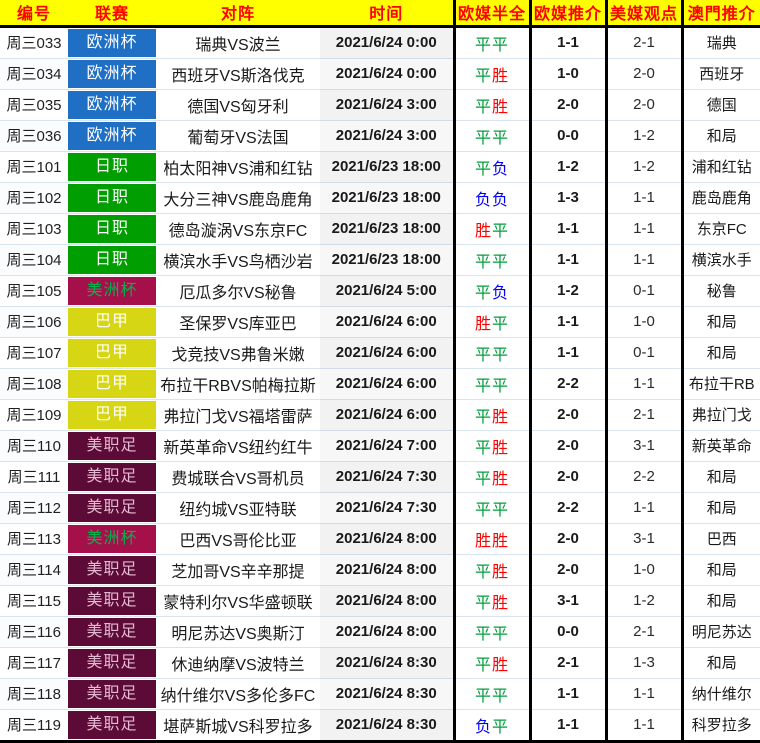 The width and height of the screenshot is (760, 743). Describe the element at coordinates (380, 353) in the screenshot. I see `table-row: 周三107 巴甲 戈竞技VS弗鲁米嫩 2021/6/24 6:00 平平 1-1 0-1 和局` at that location.